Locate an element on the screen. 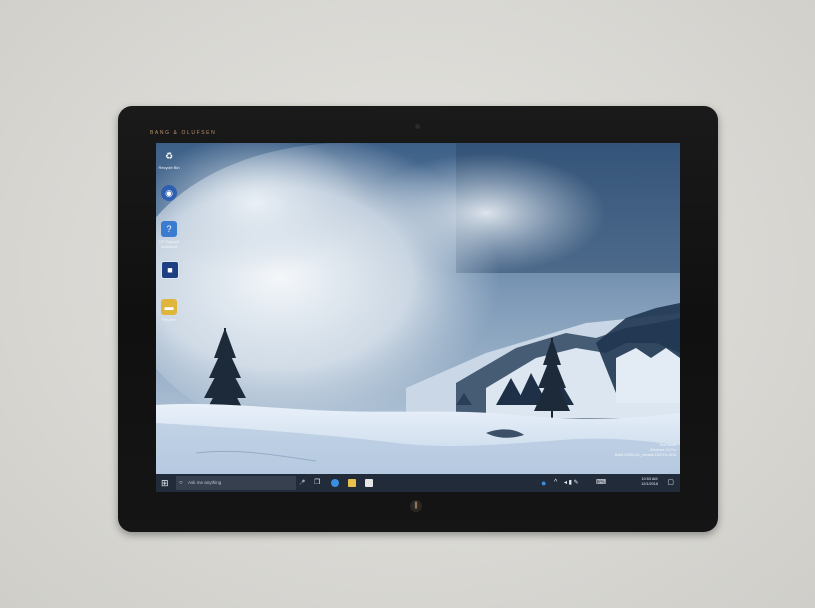 The image size is (815, 608). chevron-up-icon: ^ is located at coordinates (555, 483).